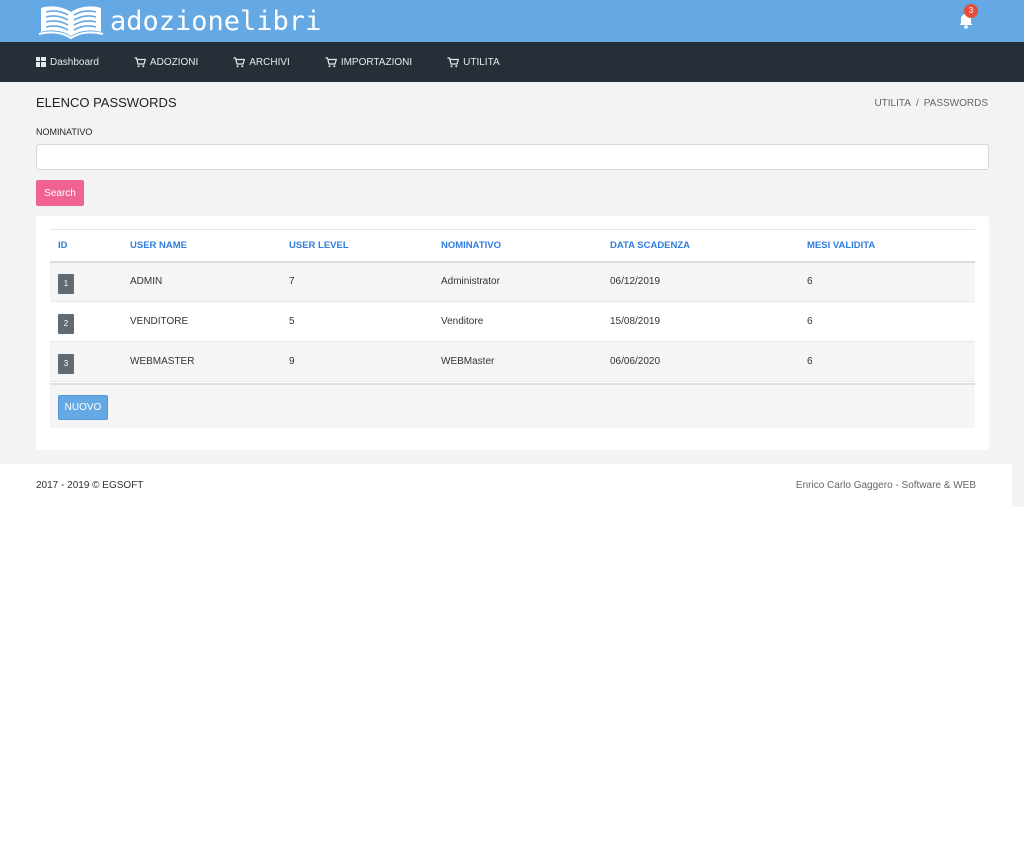 Image resolution: width=1024 pixels, height=847 pixels. I want to click on grid-icon, so click(41, 62).